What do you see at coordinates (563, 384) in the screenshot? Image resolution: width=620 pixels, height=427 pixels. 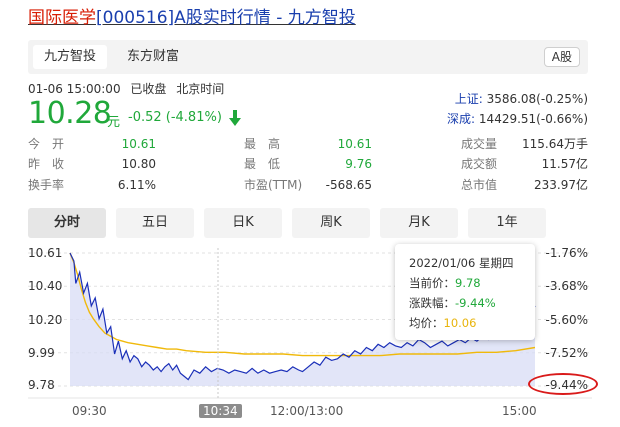 I see `annotation-circle` at bounding box center [563, 384].